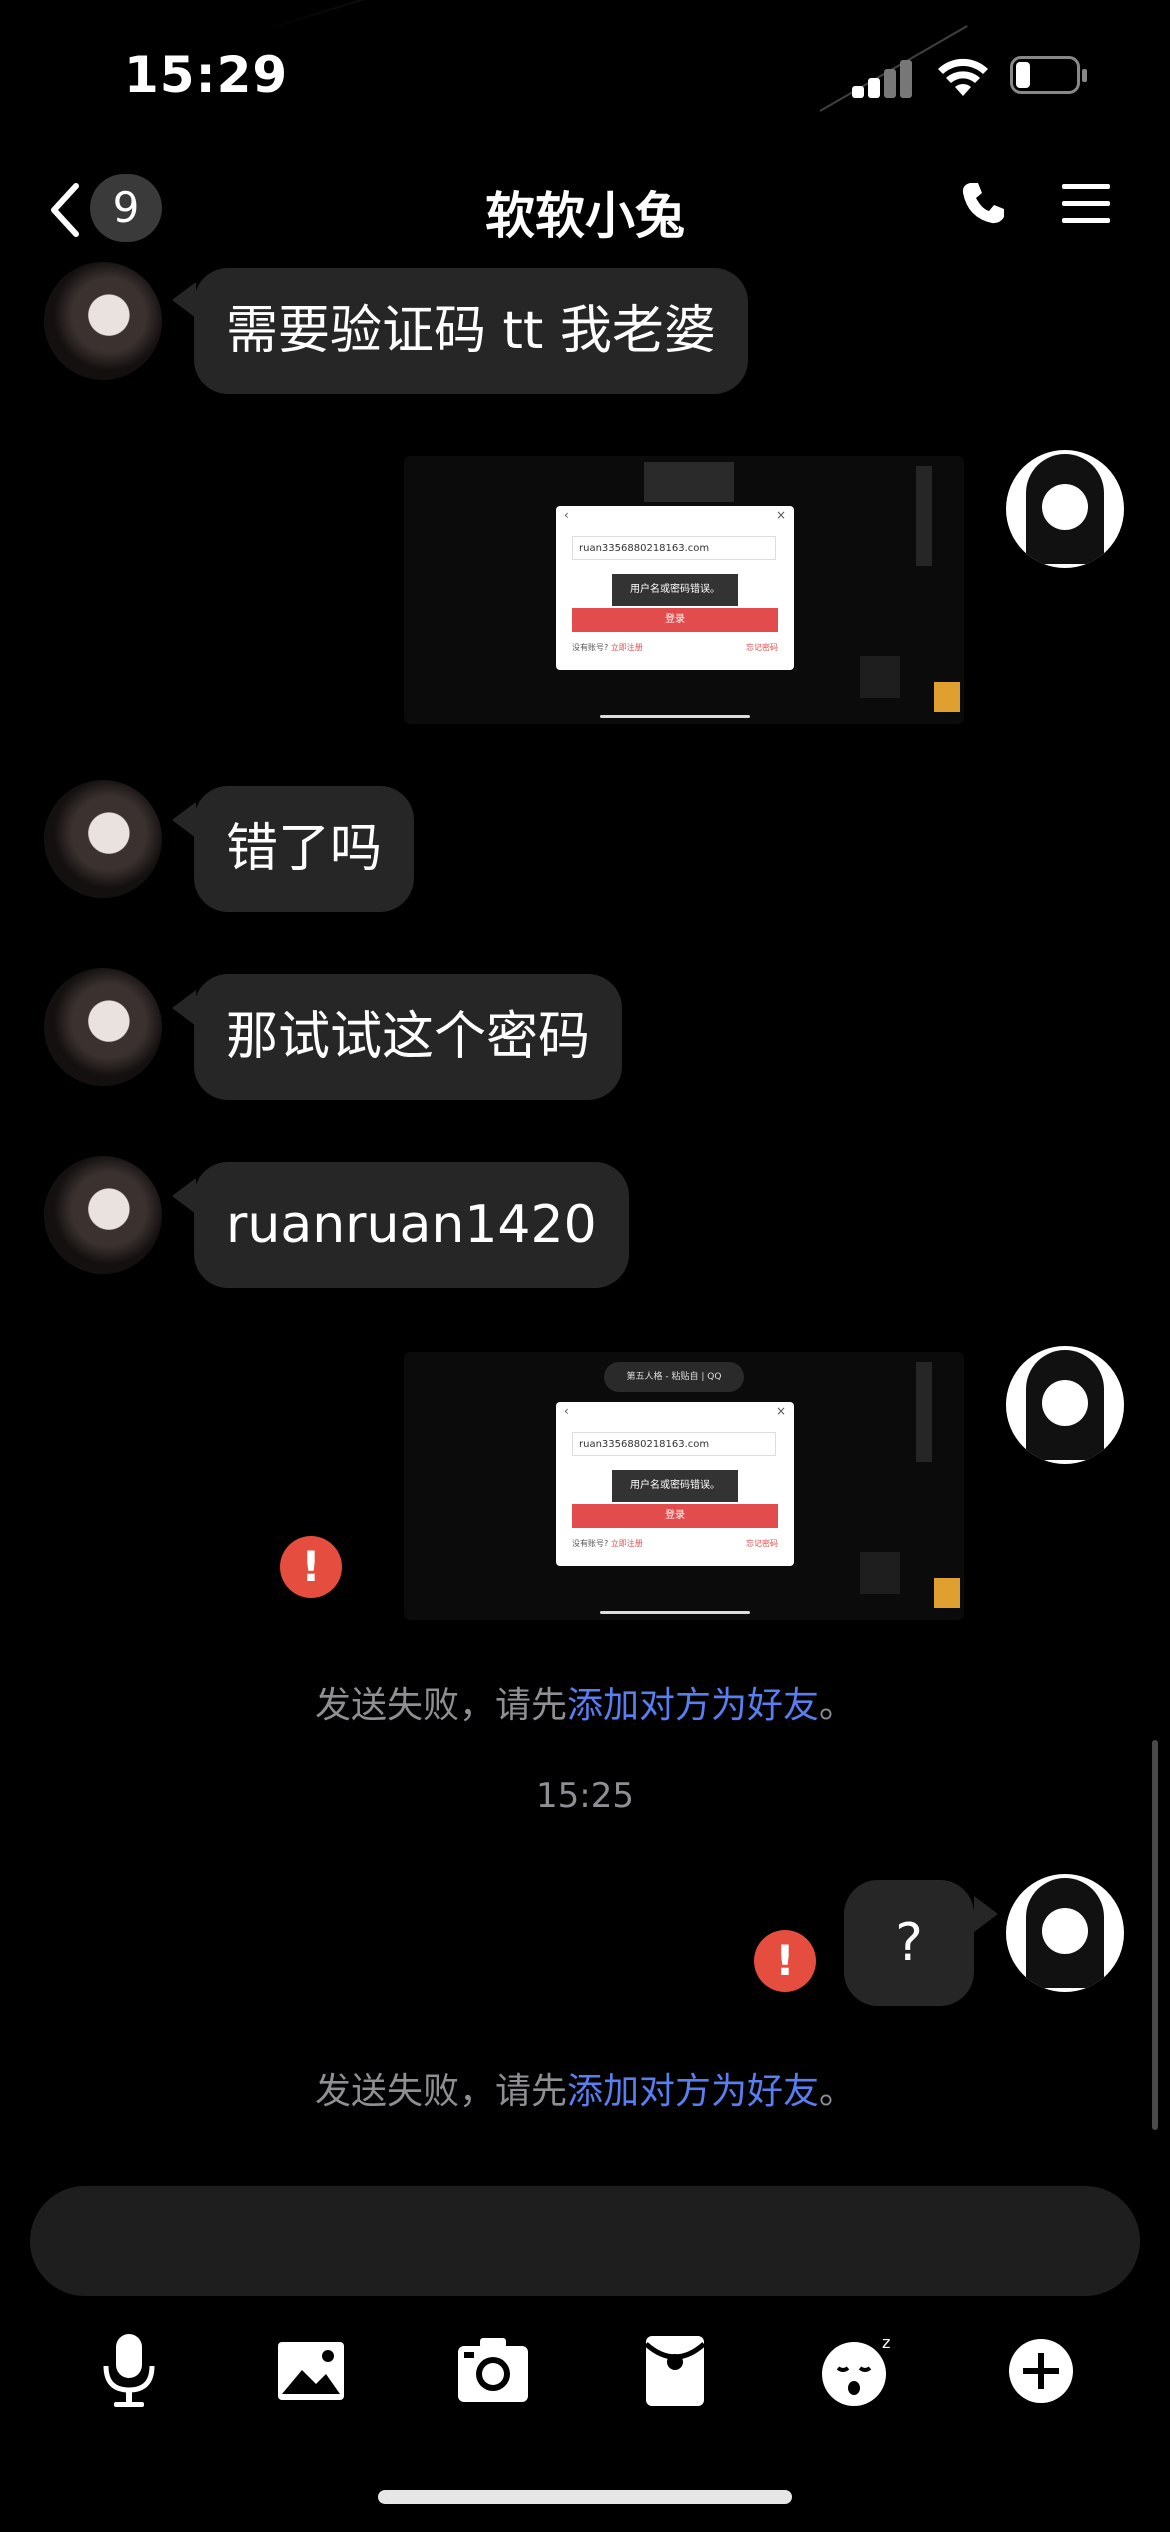  What do you see at coordinates (411, 1225) in the screenshot?
I see `message-bubble: ruanruan1420` at bounding box center [411, 1225].